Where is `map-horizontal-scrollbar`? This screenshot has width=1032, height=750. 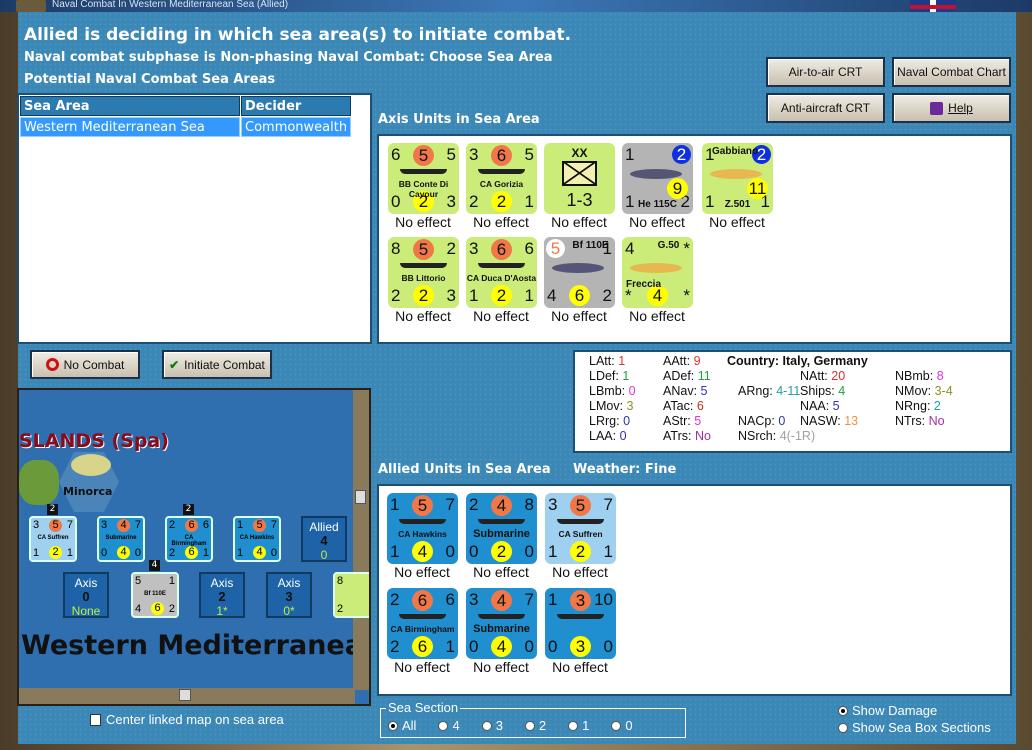
map-horizontal-scrollbar is located at coordinates (187, 696).